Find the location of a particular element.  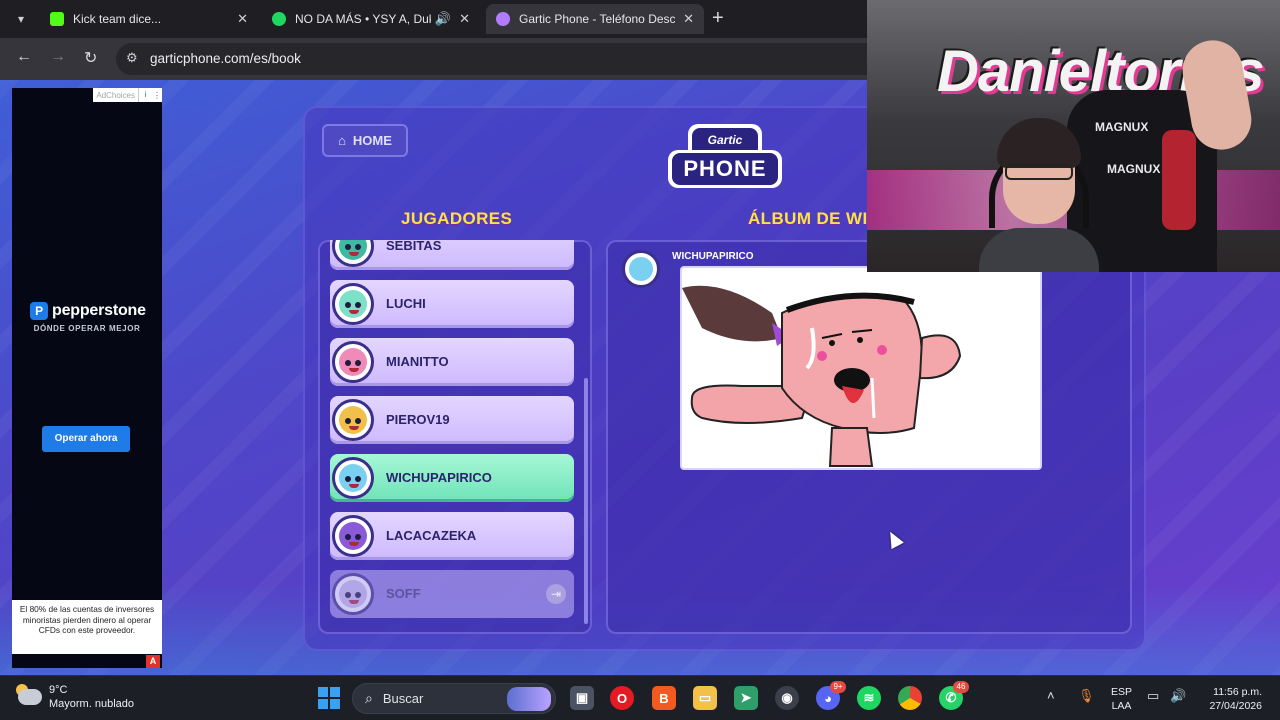

chair-brand-top: MAGNUX is located at coordinates (1122, 127).